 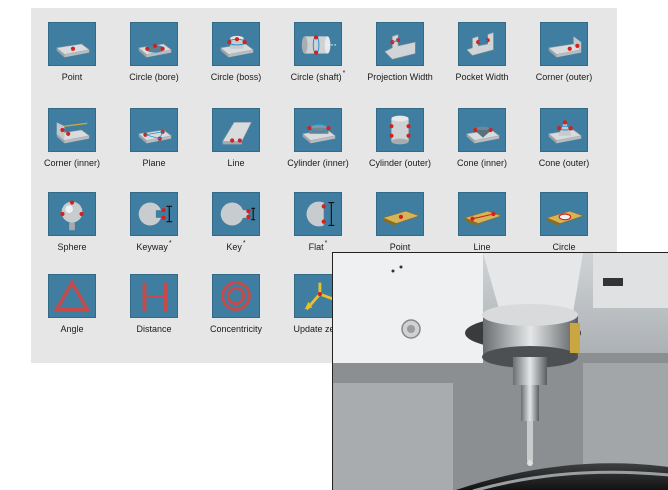 I want to click on function-label-text: Pocket Width, so click(x=482, y=77).